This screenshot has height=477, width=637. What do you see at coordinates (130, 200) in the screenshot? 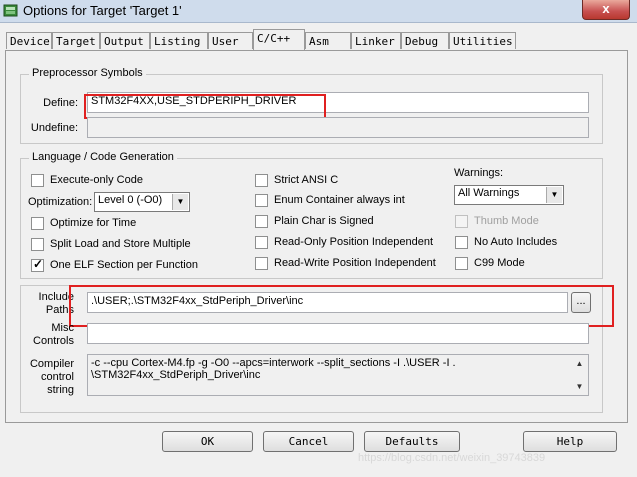
I see `optimization-value: Level 0 (-O0)` at bounding box center [130, 200].